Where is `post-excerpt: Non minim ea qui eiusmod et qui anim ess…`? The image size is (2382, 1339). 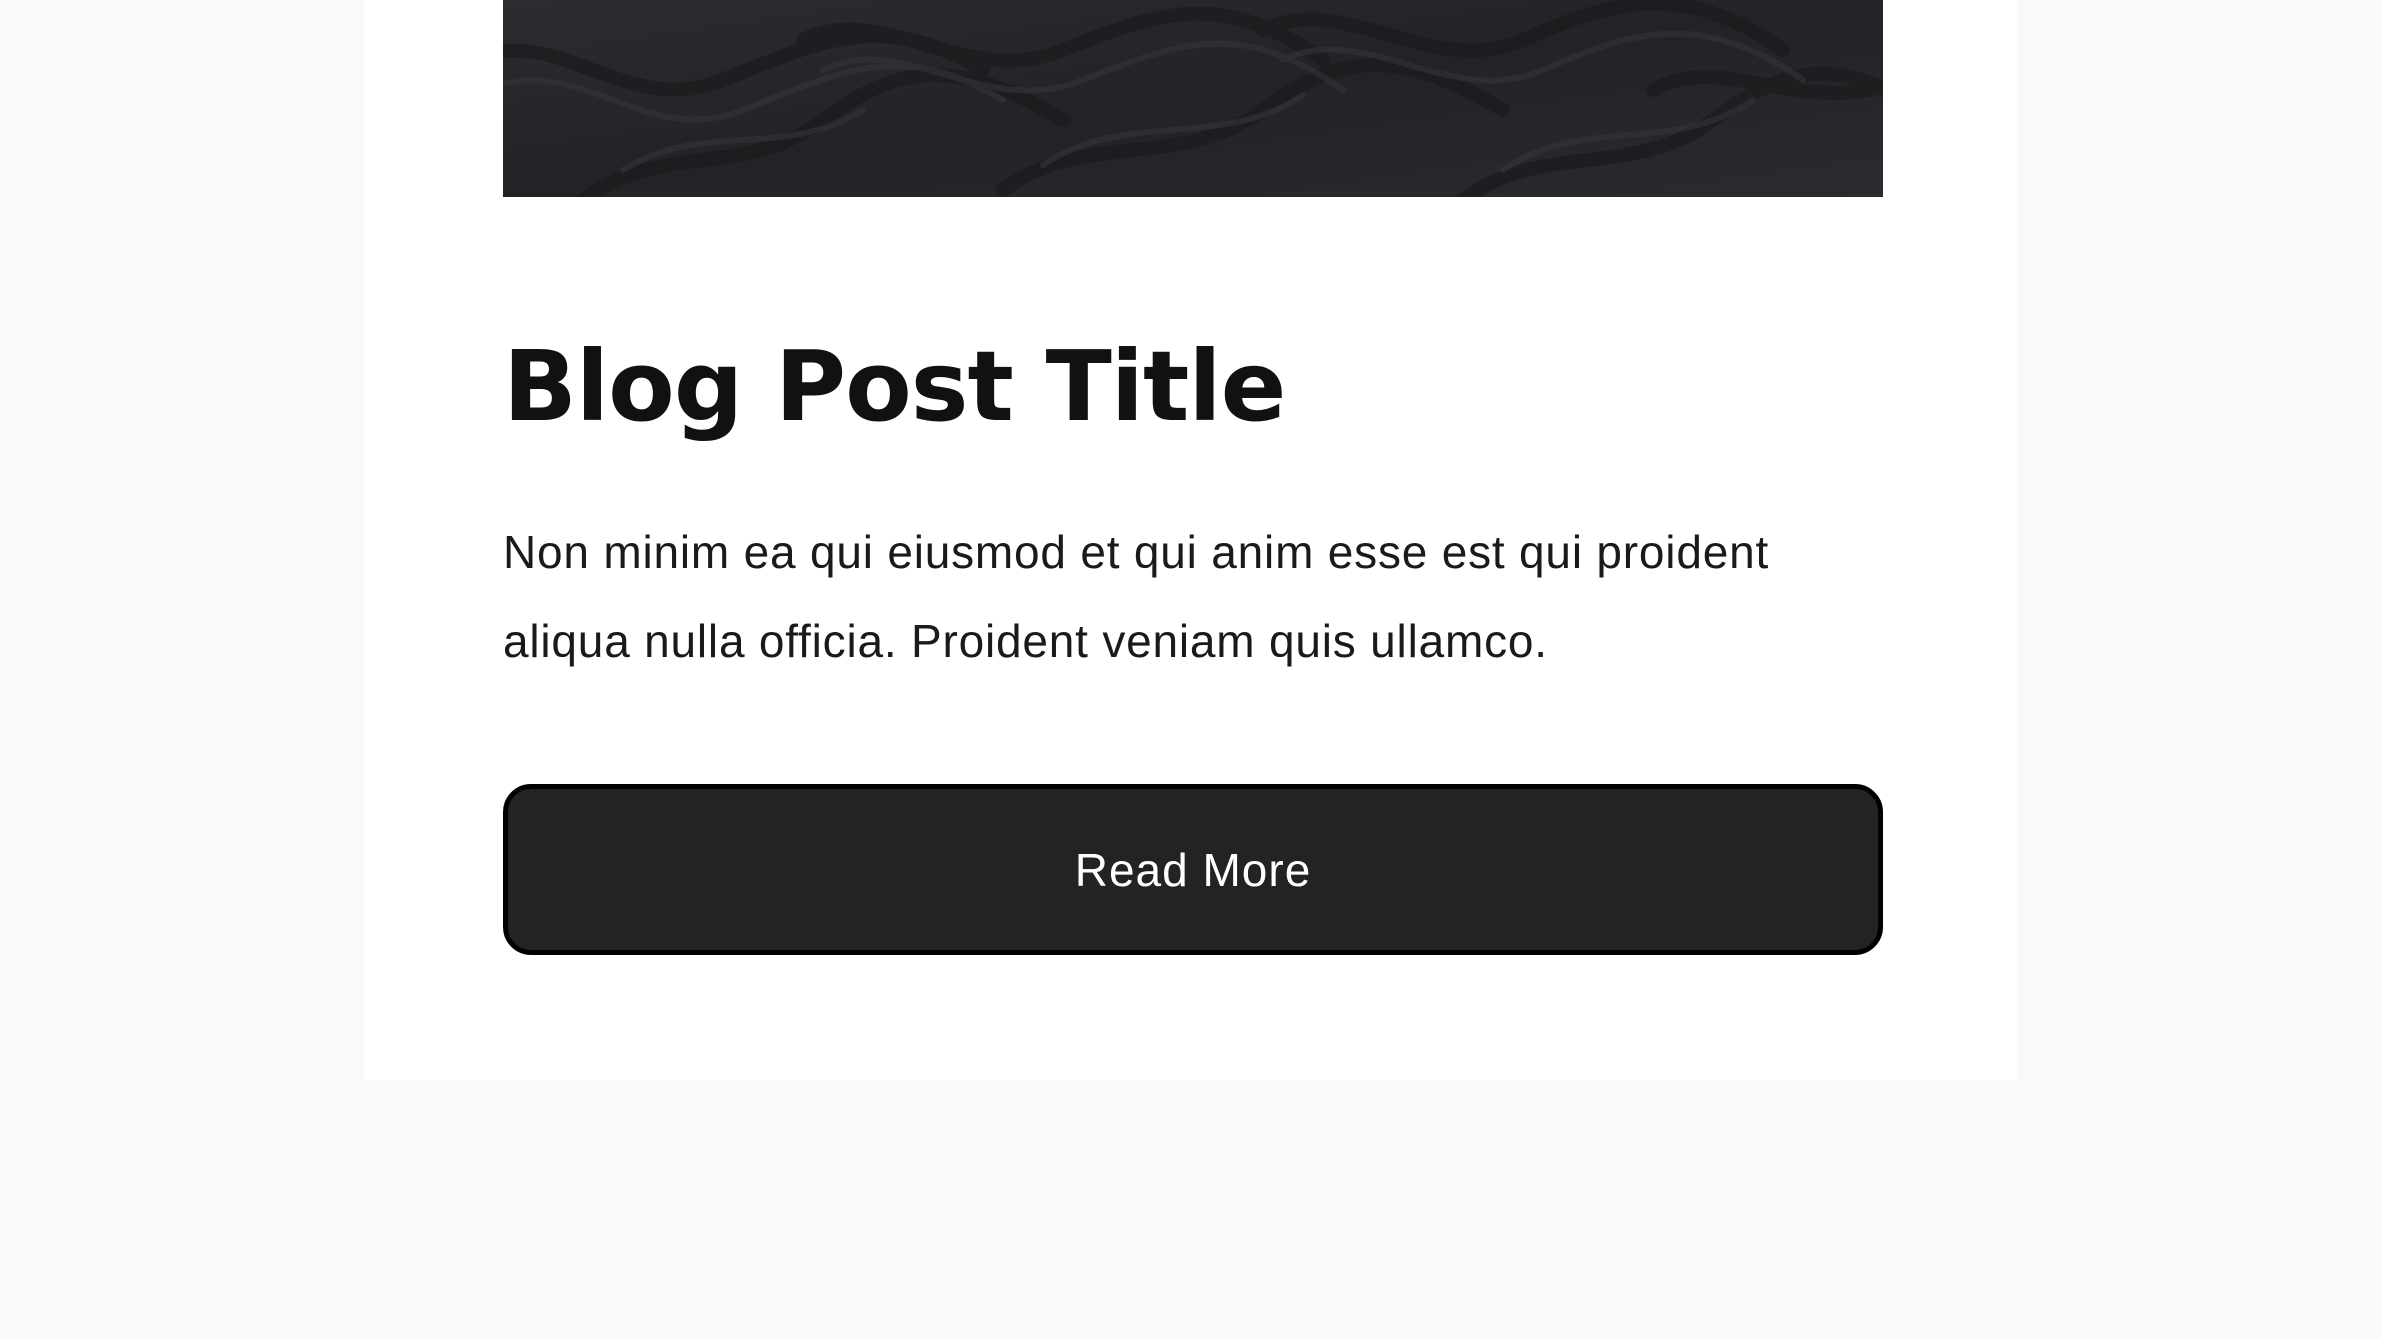
post-excerpt: Non minim ea qui eiusmod et qui anim ess… is located at coordinates (1136, 596).